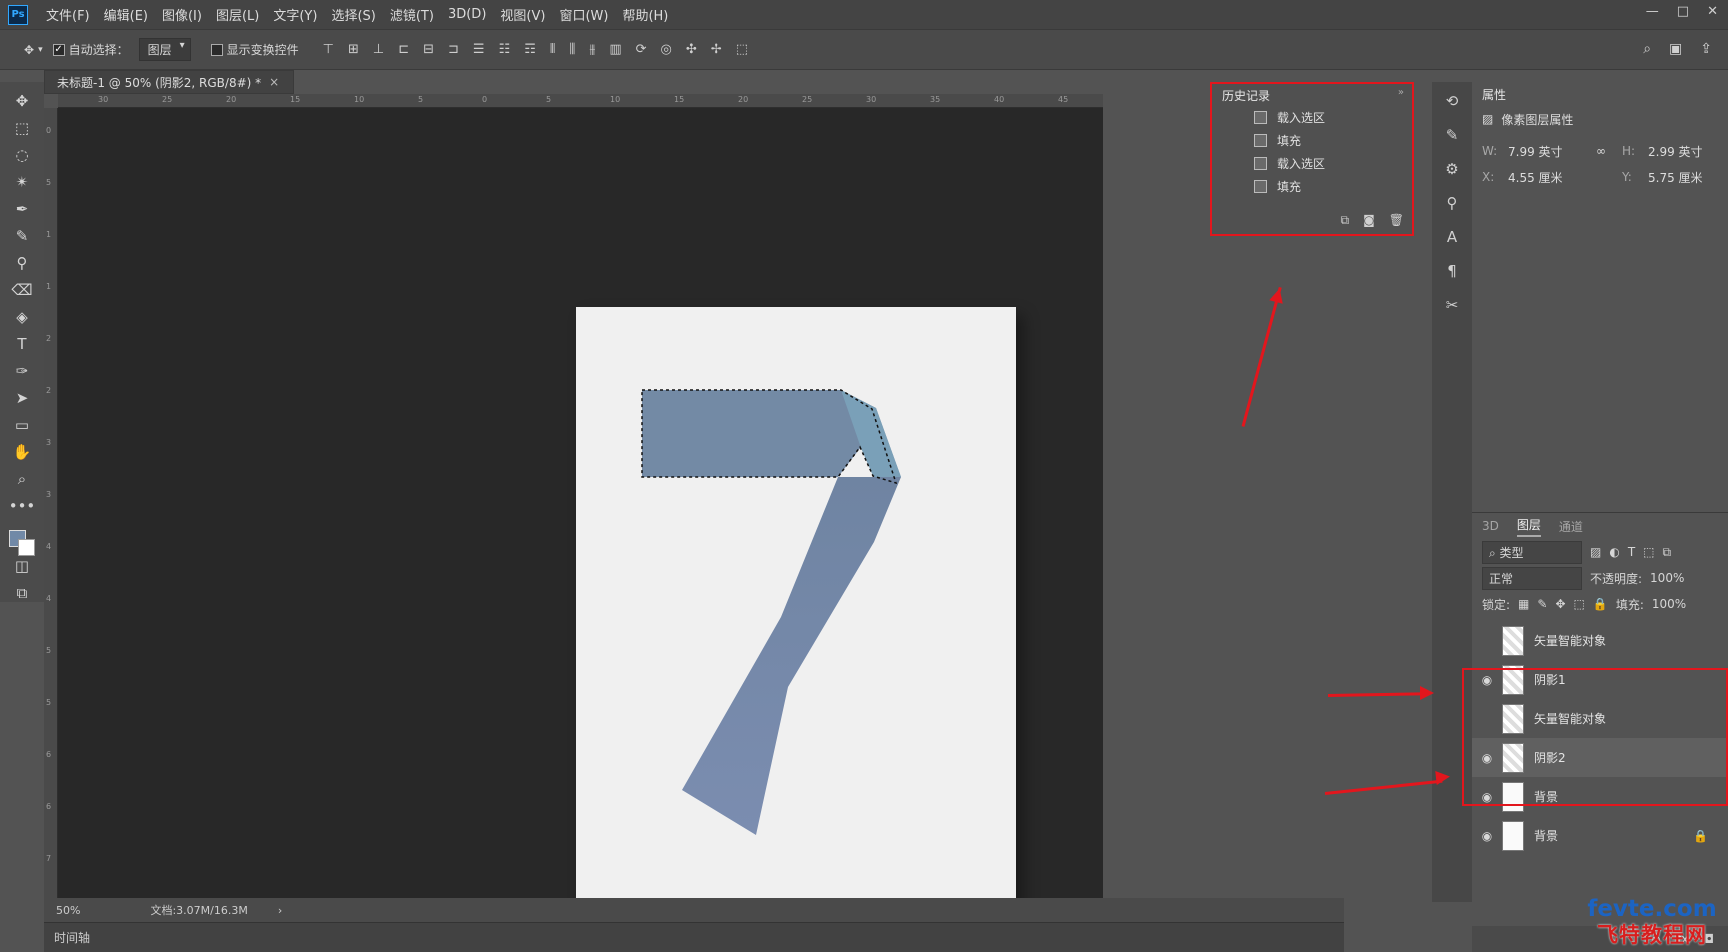 The height and width of the screenshot is (952, 1728). I want to click on blend-mode-dropdown: 正常, so click(1532, 578).